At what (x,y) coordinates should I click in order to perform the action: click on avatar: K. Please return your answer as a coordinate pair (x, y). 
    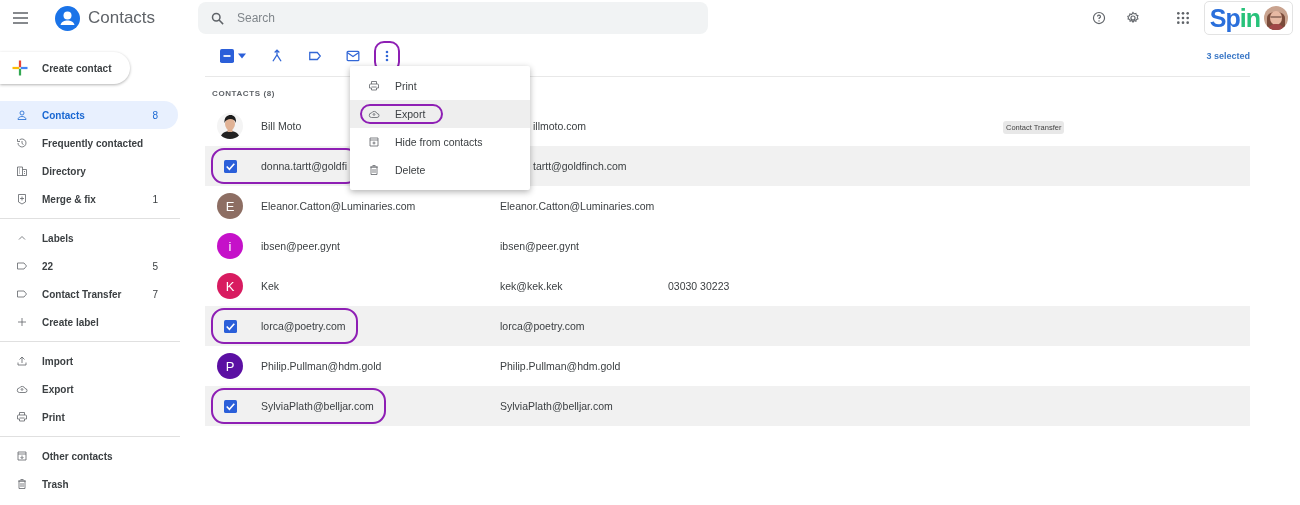
    Looking at the image, I should click on (230, 286).